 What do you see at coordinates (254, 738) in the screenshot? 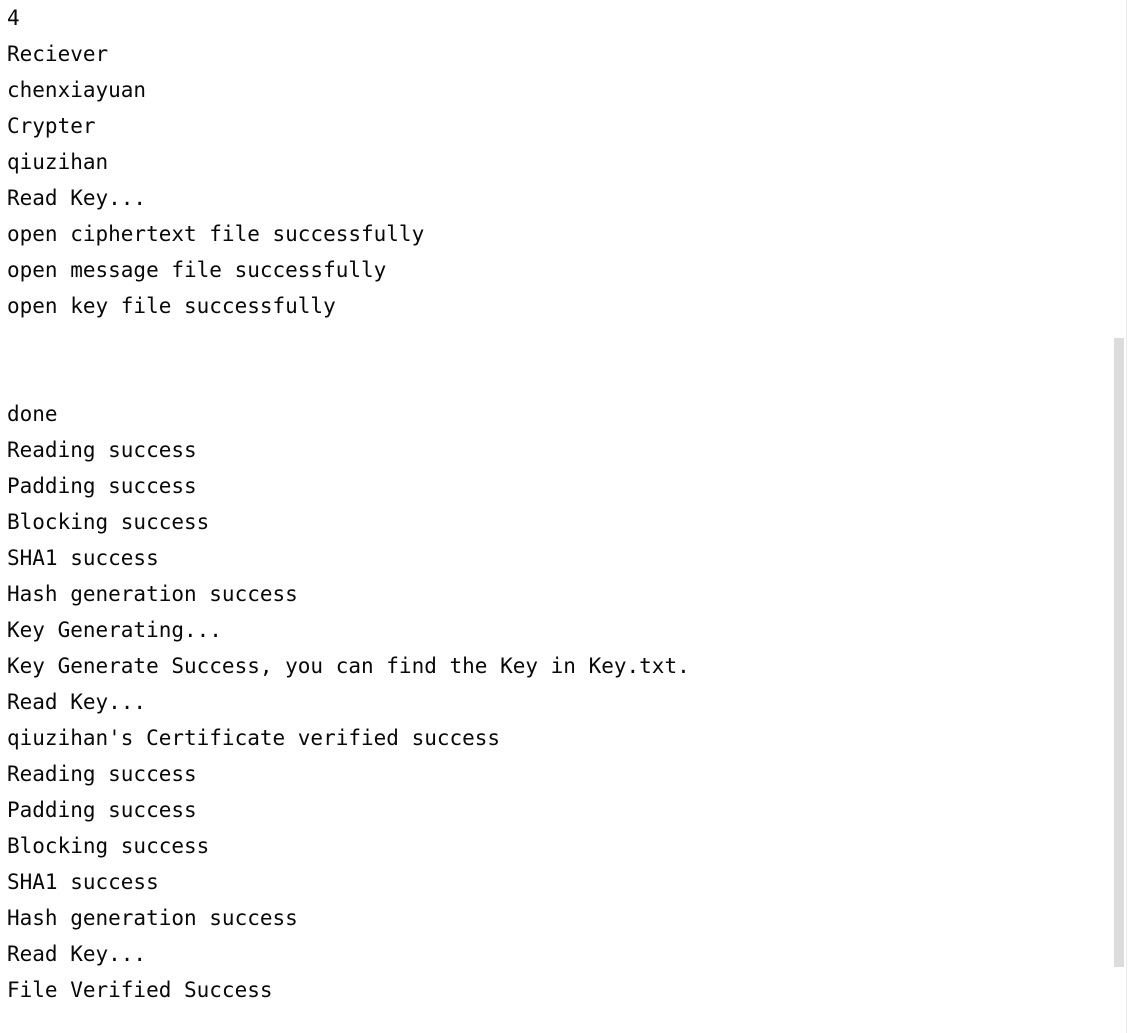
I see `console-line: qiuzihan's Certificate verified success` at bounding box center [254, 738].